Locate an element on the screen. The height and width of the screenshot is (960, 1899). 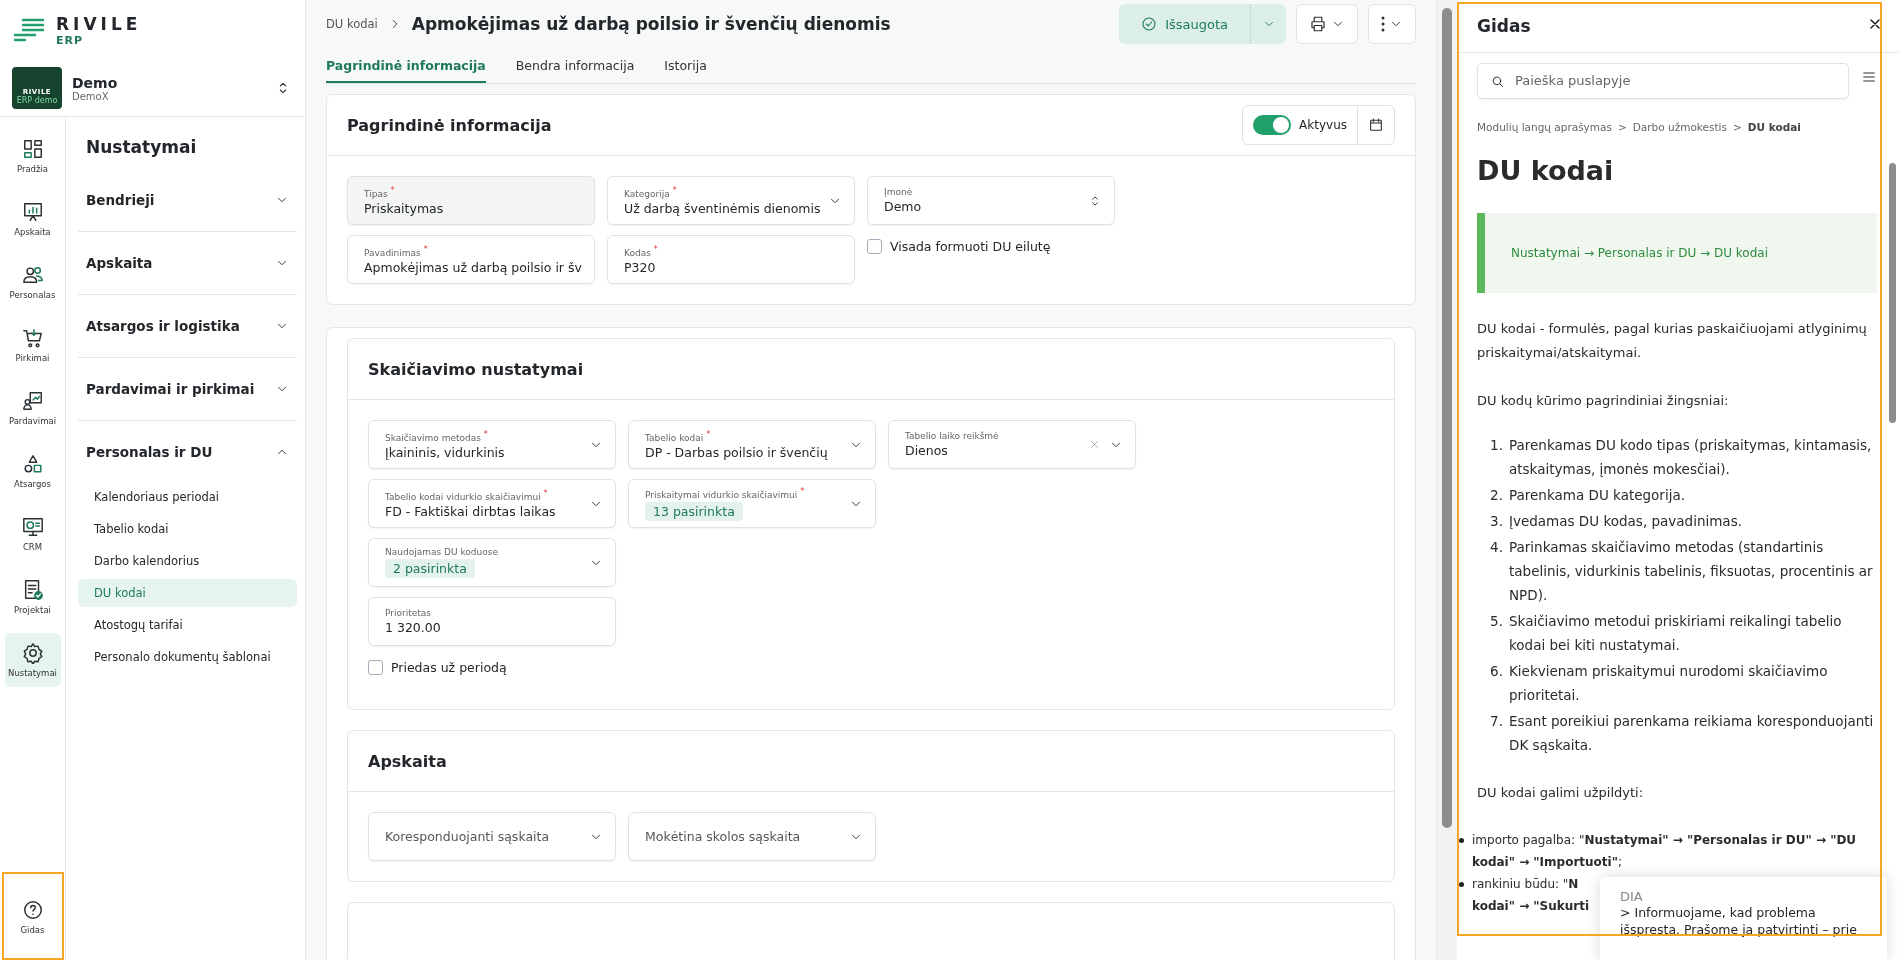
list-item: Parenkama DU kategorija. is located at coordinates (1597, 495).